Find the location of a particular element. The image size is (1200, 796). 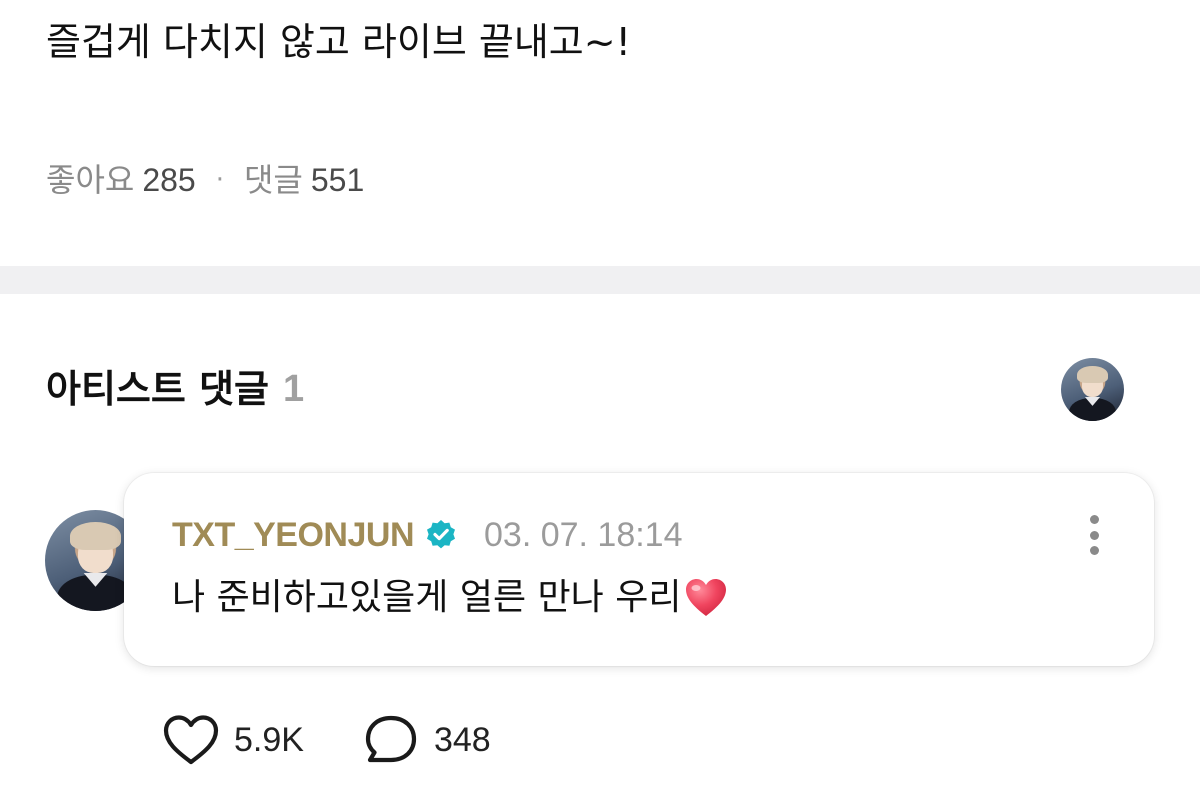

comment-header: TXT_YEONJUN 03. 07. 18:14 is located at coordinates (427, 535).